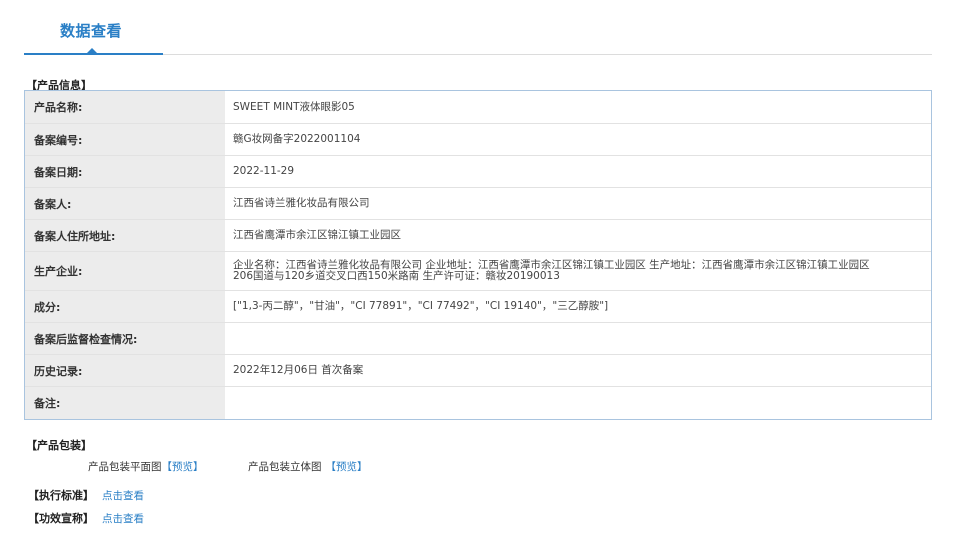 This screenshot has width=955, height=554. I want to click on row-label: 备案人:, so click(125, 203).